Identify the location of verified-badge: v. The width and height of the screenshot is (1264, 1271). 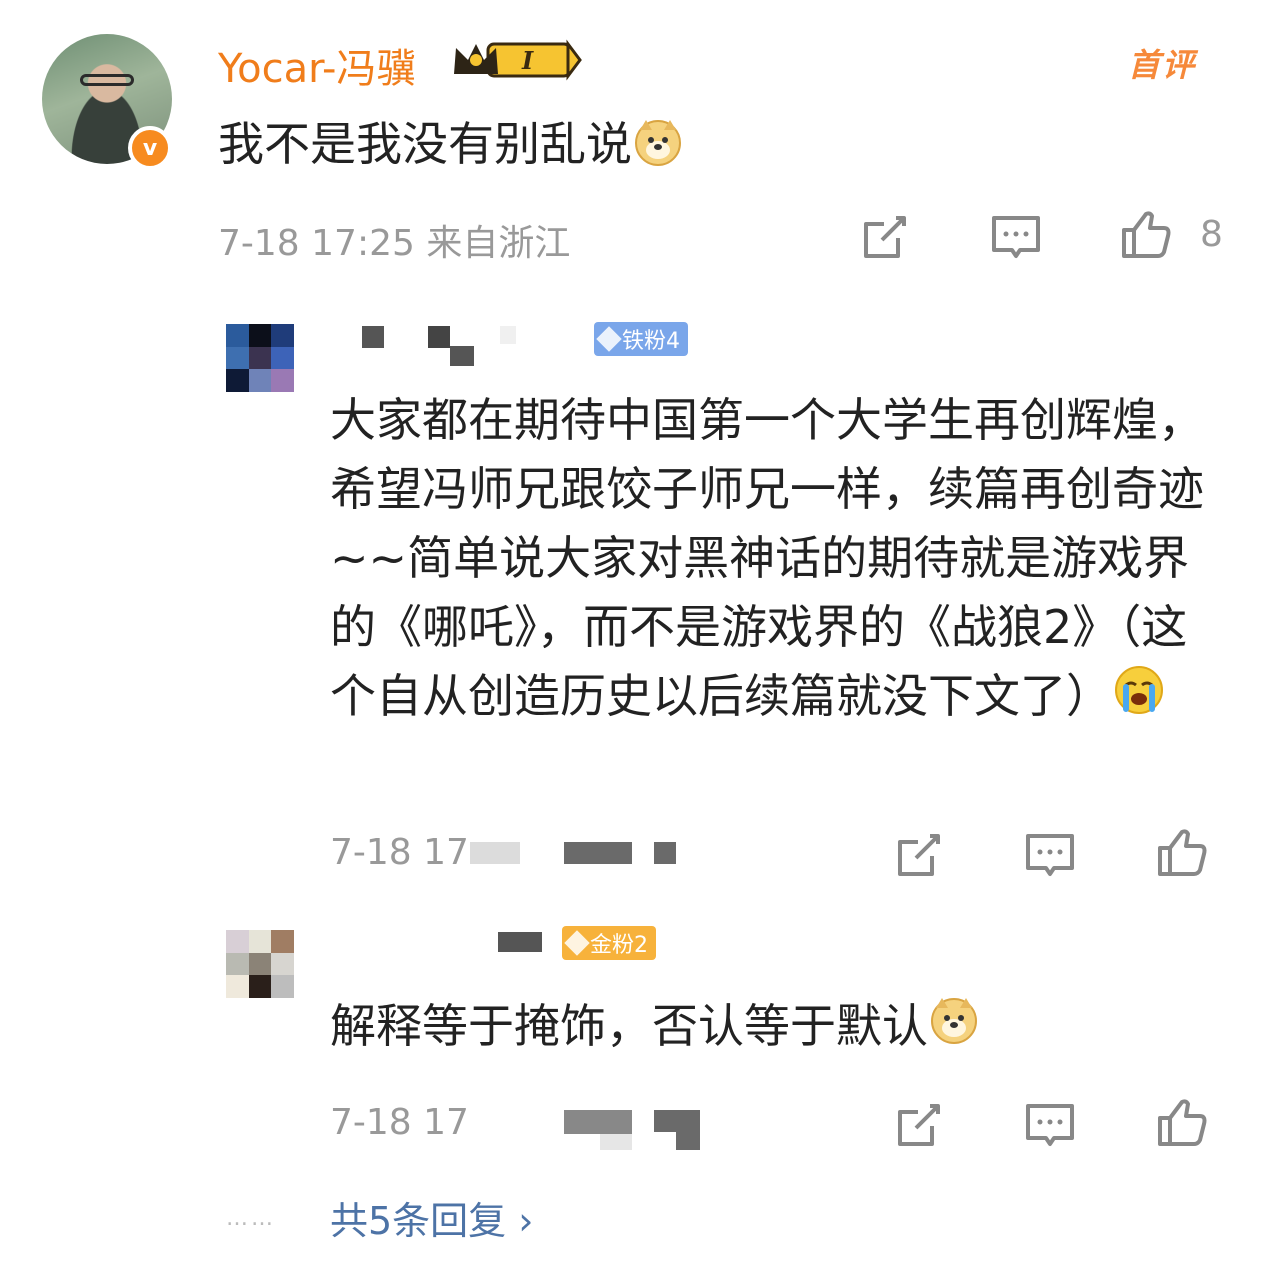
(150, 148).